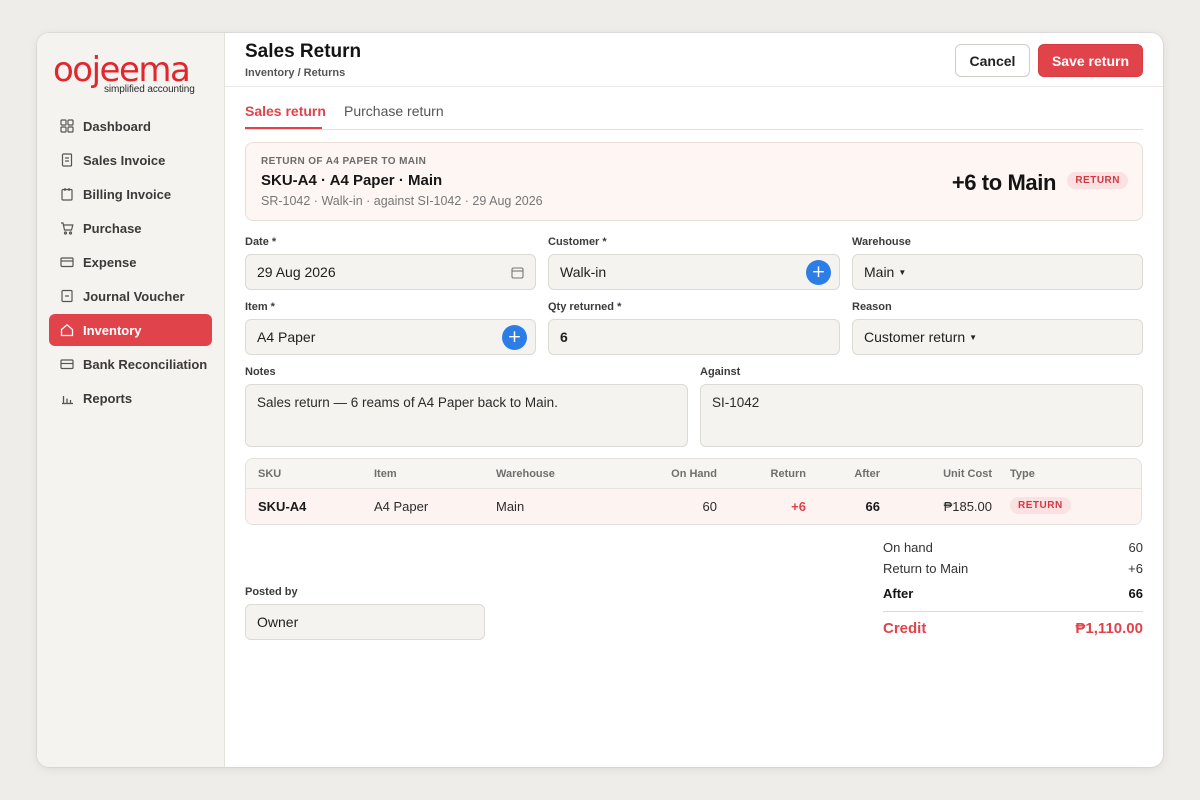 The image size is (1200, 800). I want to click on sidebar-item-bank-reconciliation: Bank Reconciliation, so click(130, 364).